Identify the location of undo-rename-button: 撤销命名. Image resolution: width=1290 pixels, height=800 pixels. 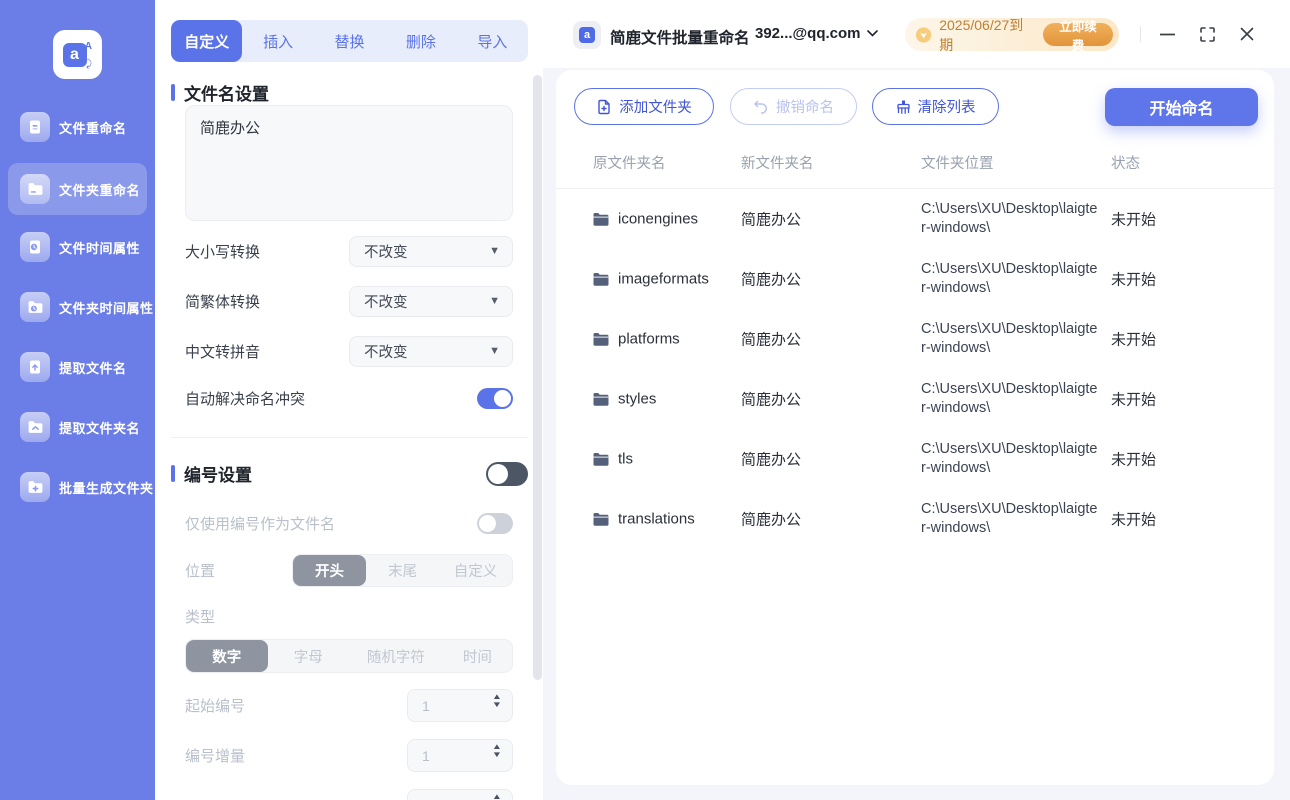
(793, 106).